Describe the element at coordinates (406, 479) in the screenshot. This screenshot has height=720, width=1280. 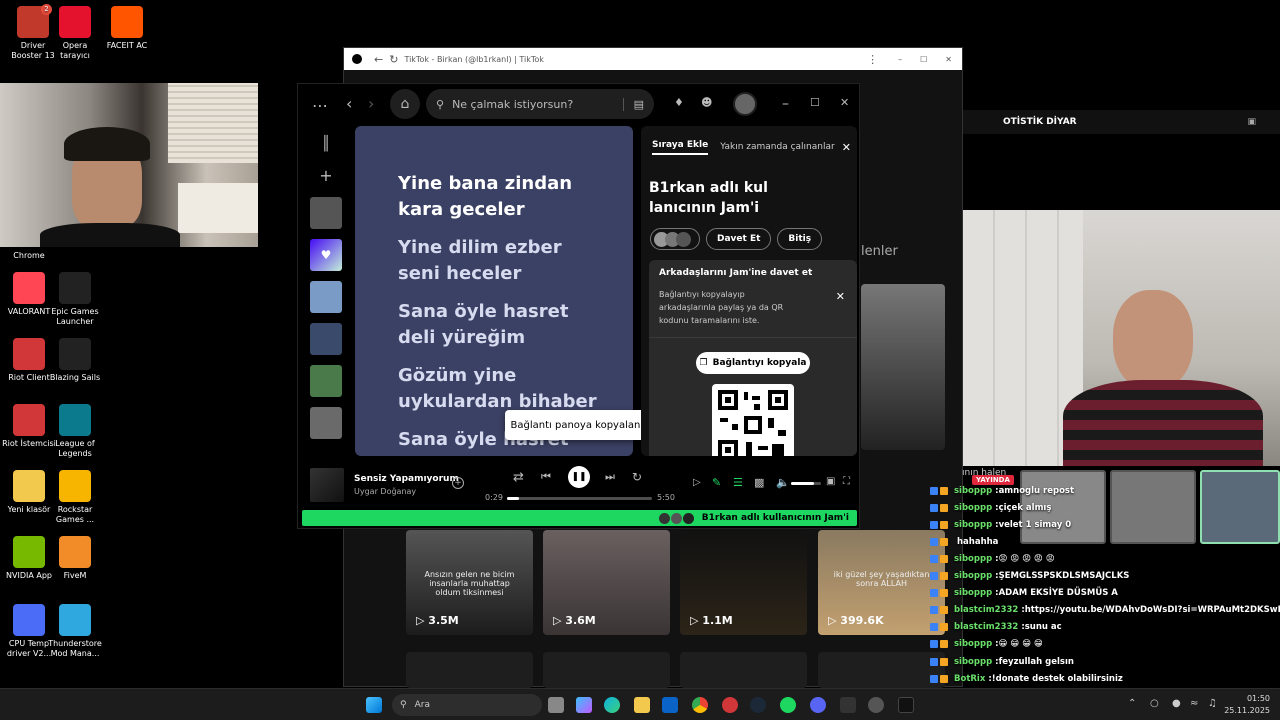
I see `track-title: Sensiz Yapamıyorum` at that location.